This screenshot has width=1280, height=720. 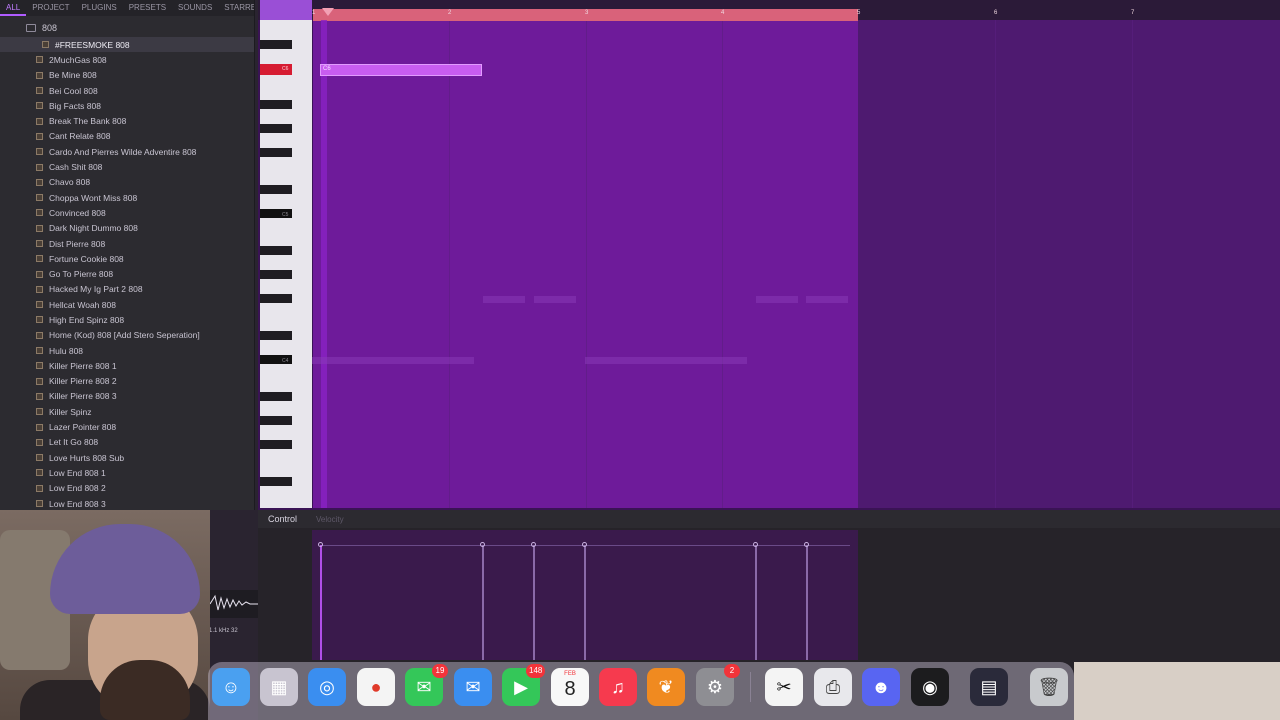 I want to click on file-item: Lazer Pointer 808, so click(x=127, y=426).